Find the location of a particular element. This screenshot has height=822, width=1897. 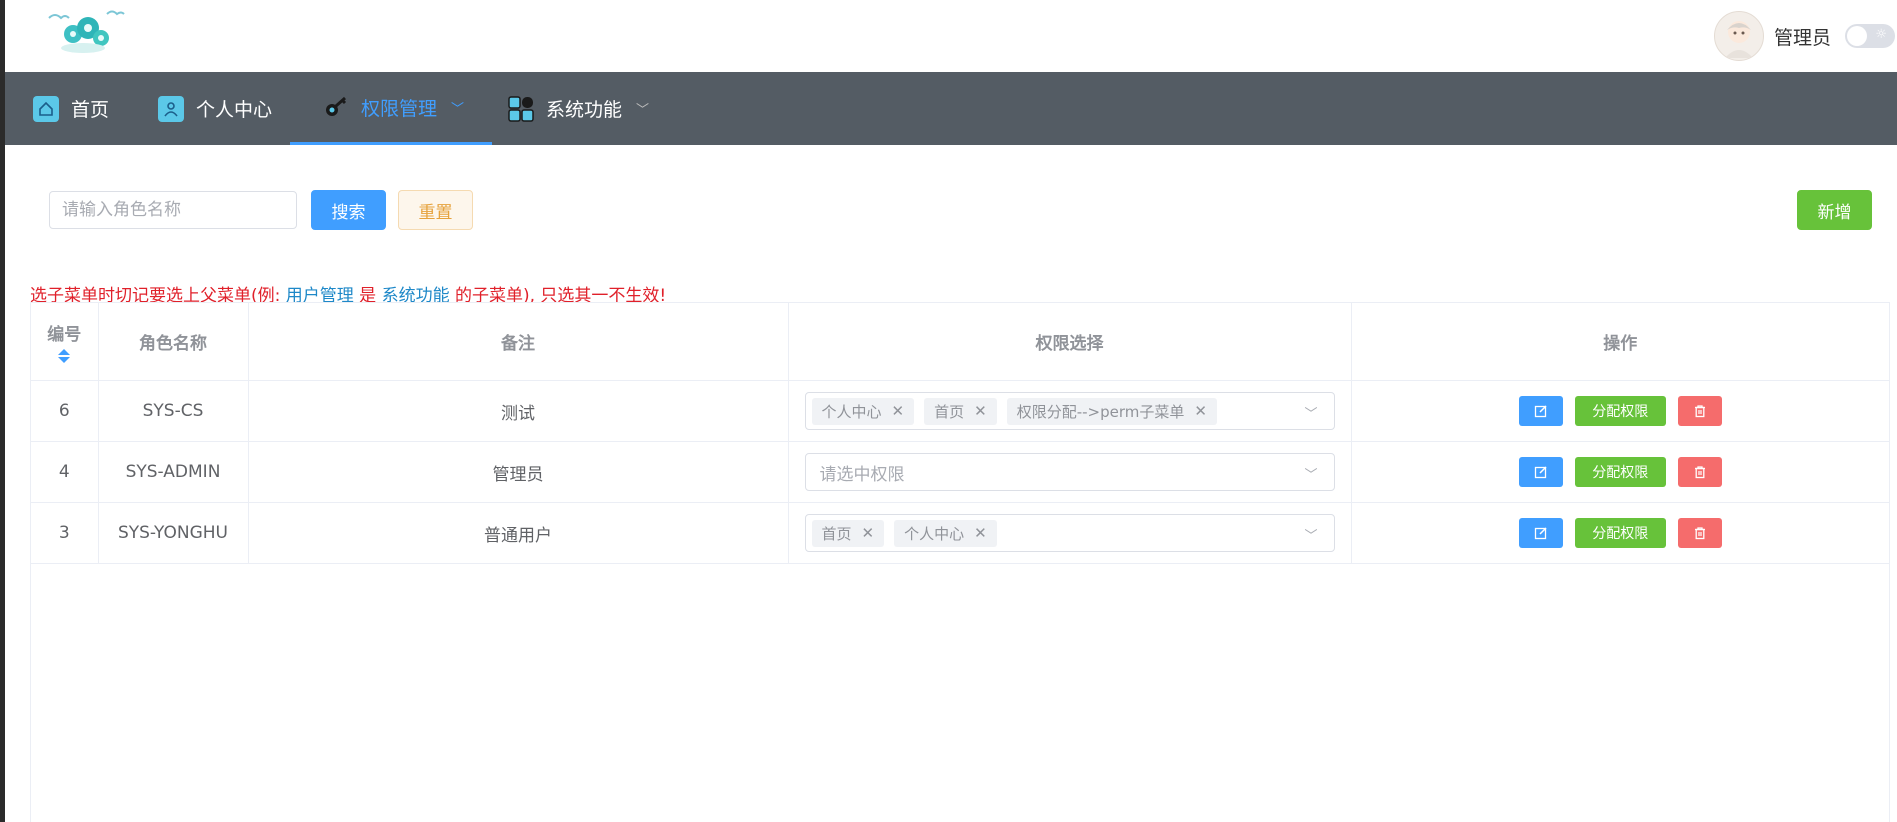

user-menu: 管理员 ☼ is located at coordinates (1805, 36).